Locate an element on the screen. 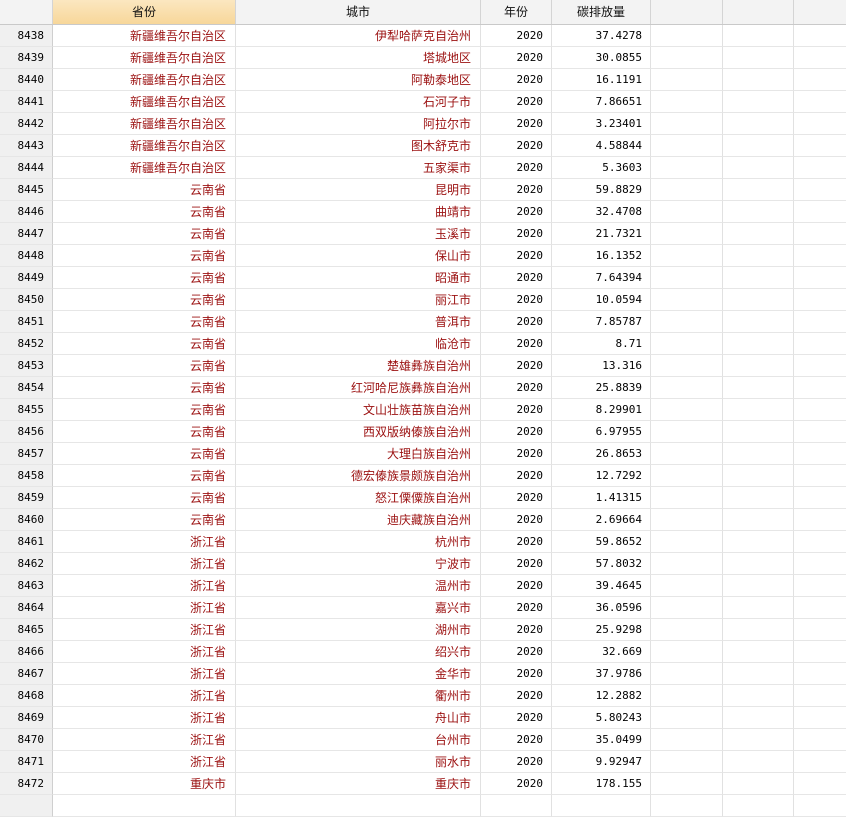 The image size is (846, 819). cell-emission: 13.316 is located at coordinates (601, 366).